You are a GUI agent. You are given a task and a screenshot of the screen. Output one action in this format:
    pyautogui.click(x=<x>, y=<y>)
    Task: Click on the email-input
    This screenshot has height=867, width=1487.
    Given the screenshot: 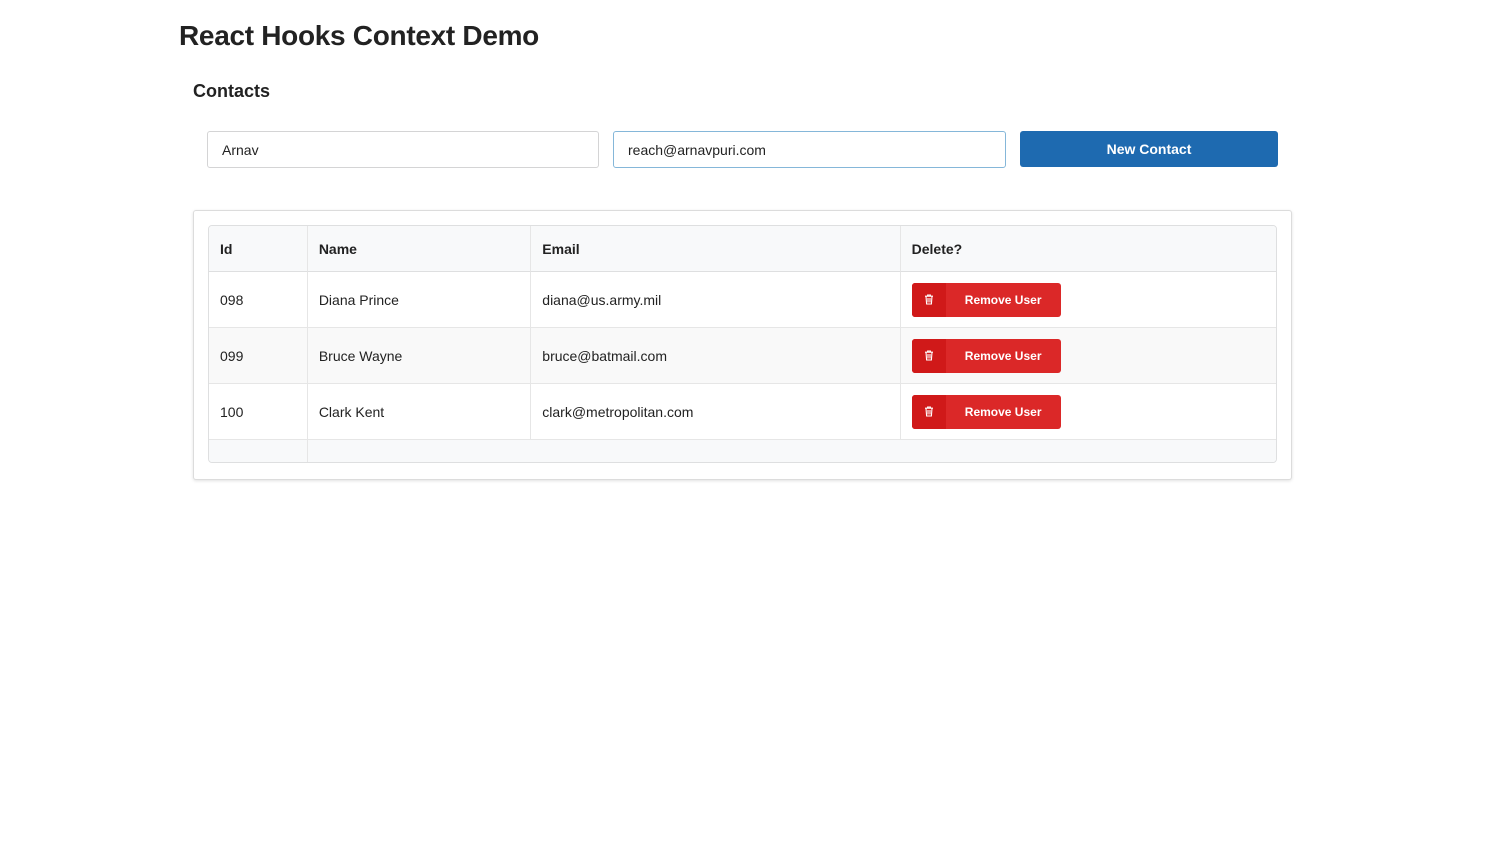 What is the action you would take?
    pyautogui.click(x=809, y=149)
    